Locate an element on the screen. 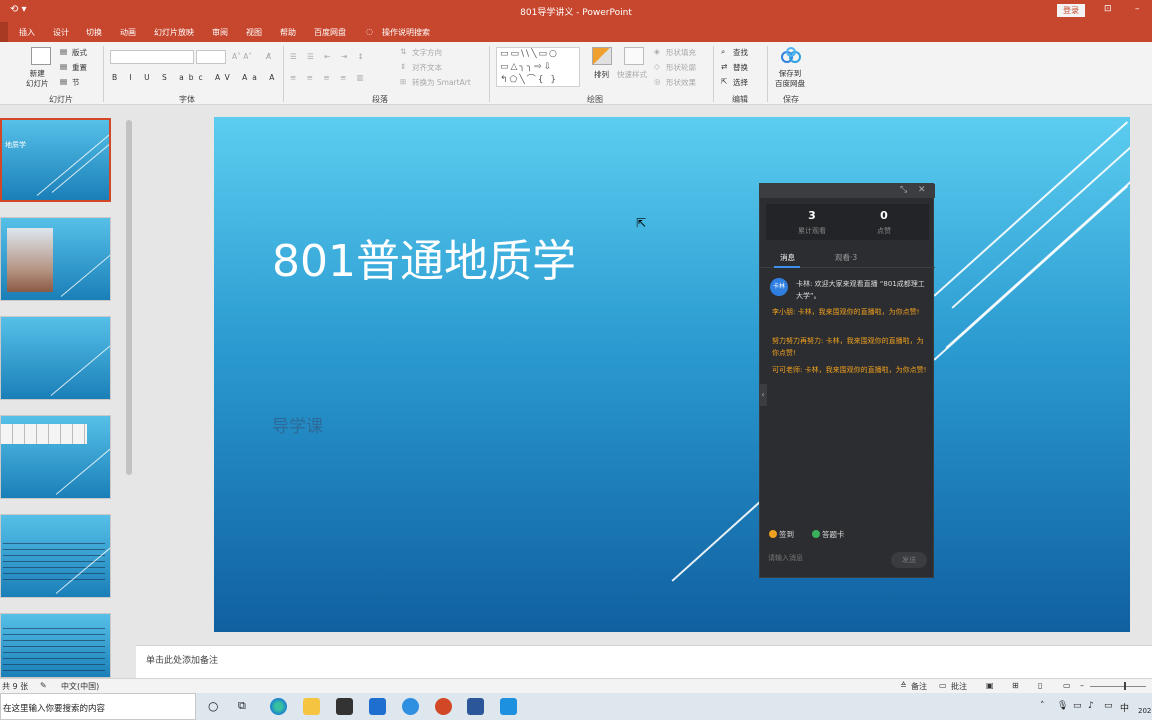 The image size is (1152, 720). task-view-icon: ⧉ is located at coordinates (242, 706).